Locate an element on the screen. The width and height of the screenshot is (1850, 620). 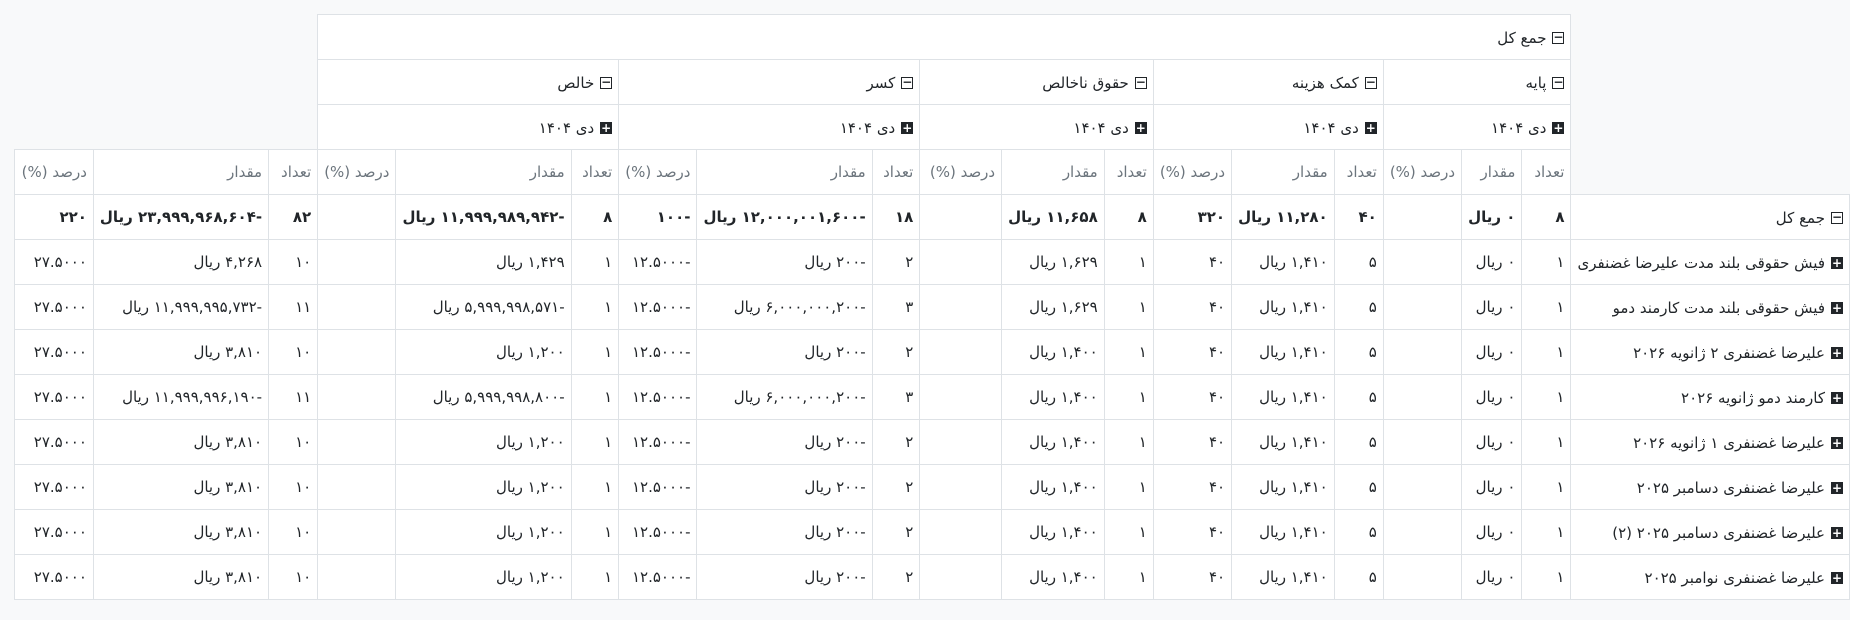
row-header: + کارمند دمو ژانویه ۲۰۲۶ is located at coordinates (1710, 397).